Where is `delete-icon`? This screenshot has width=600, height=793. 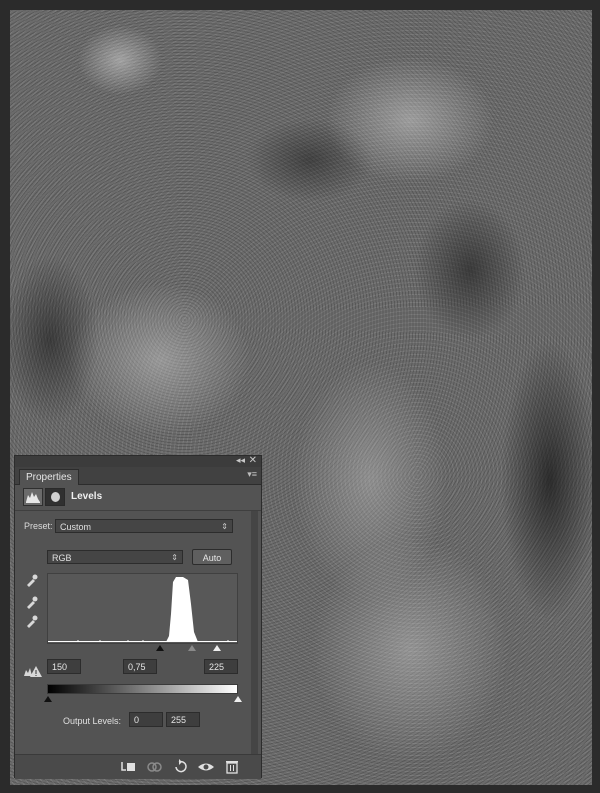 delete-icon is located at coordinates (232, 766).